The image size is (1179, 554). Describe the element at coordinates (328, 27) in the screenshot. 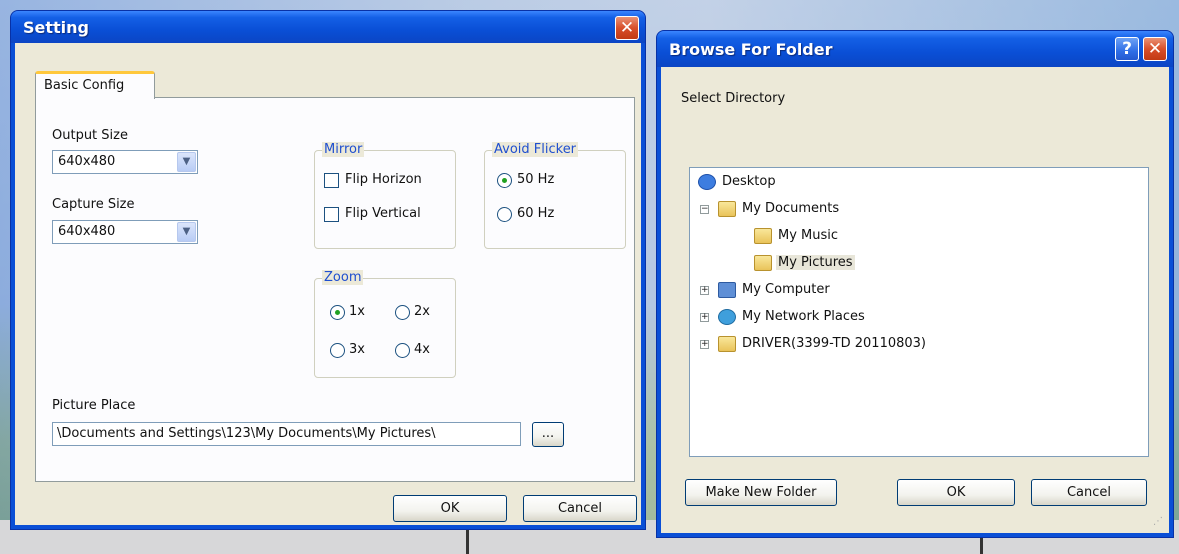

I see `setting-titlebar: Setting ✕` at that location.